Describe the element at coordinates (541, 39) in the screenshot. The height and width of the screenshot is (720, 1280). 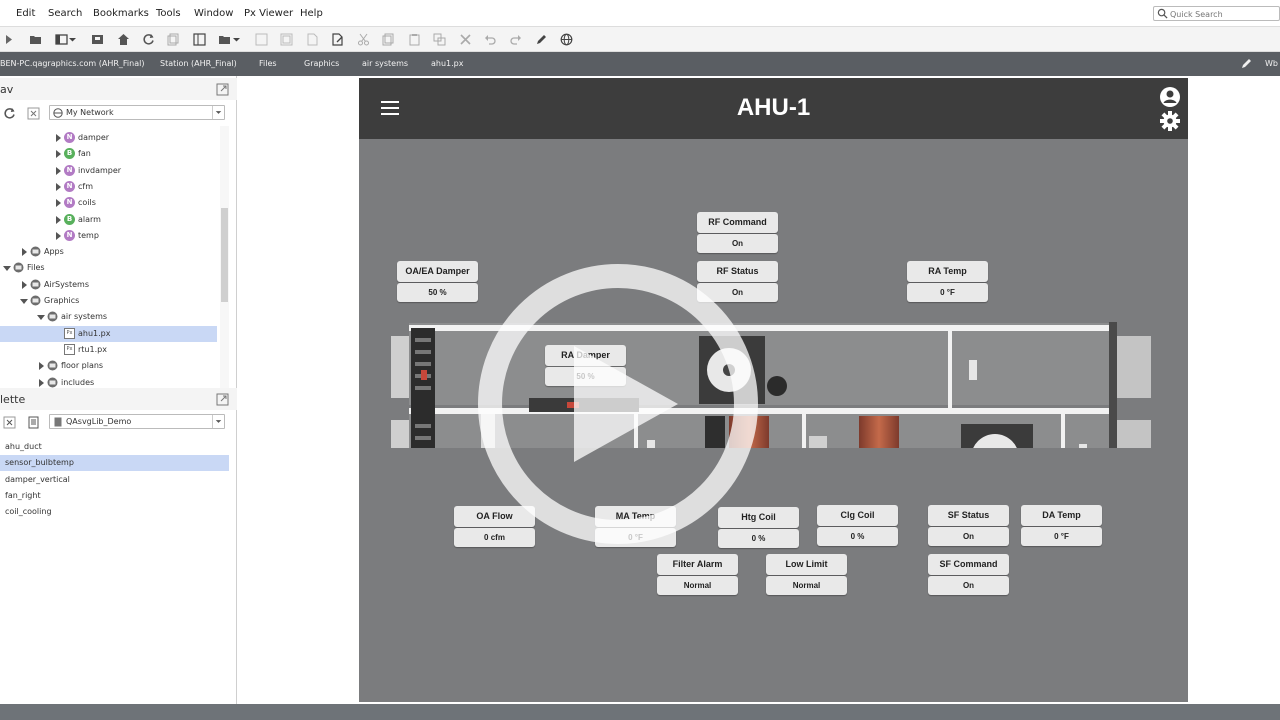
I see `pencil-icon` at that location.